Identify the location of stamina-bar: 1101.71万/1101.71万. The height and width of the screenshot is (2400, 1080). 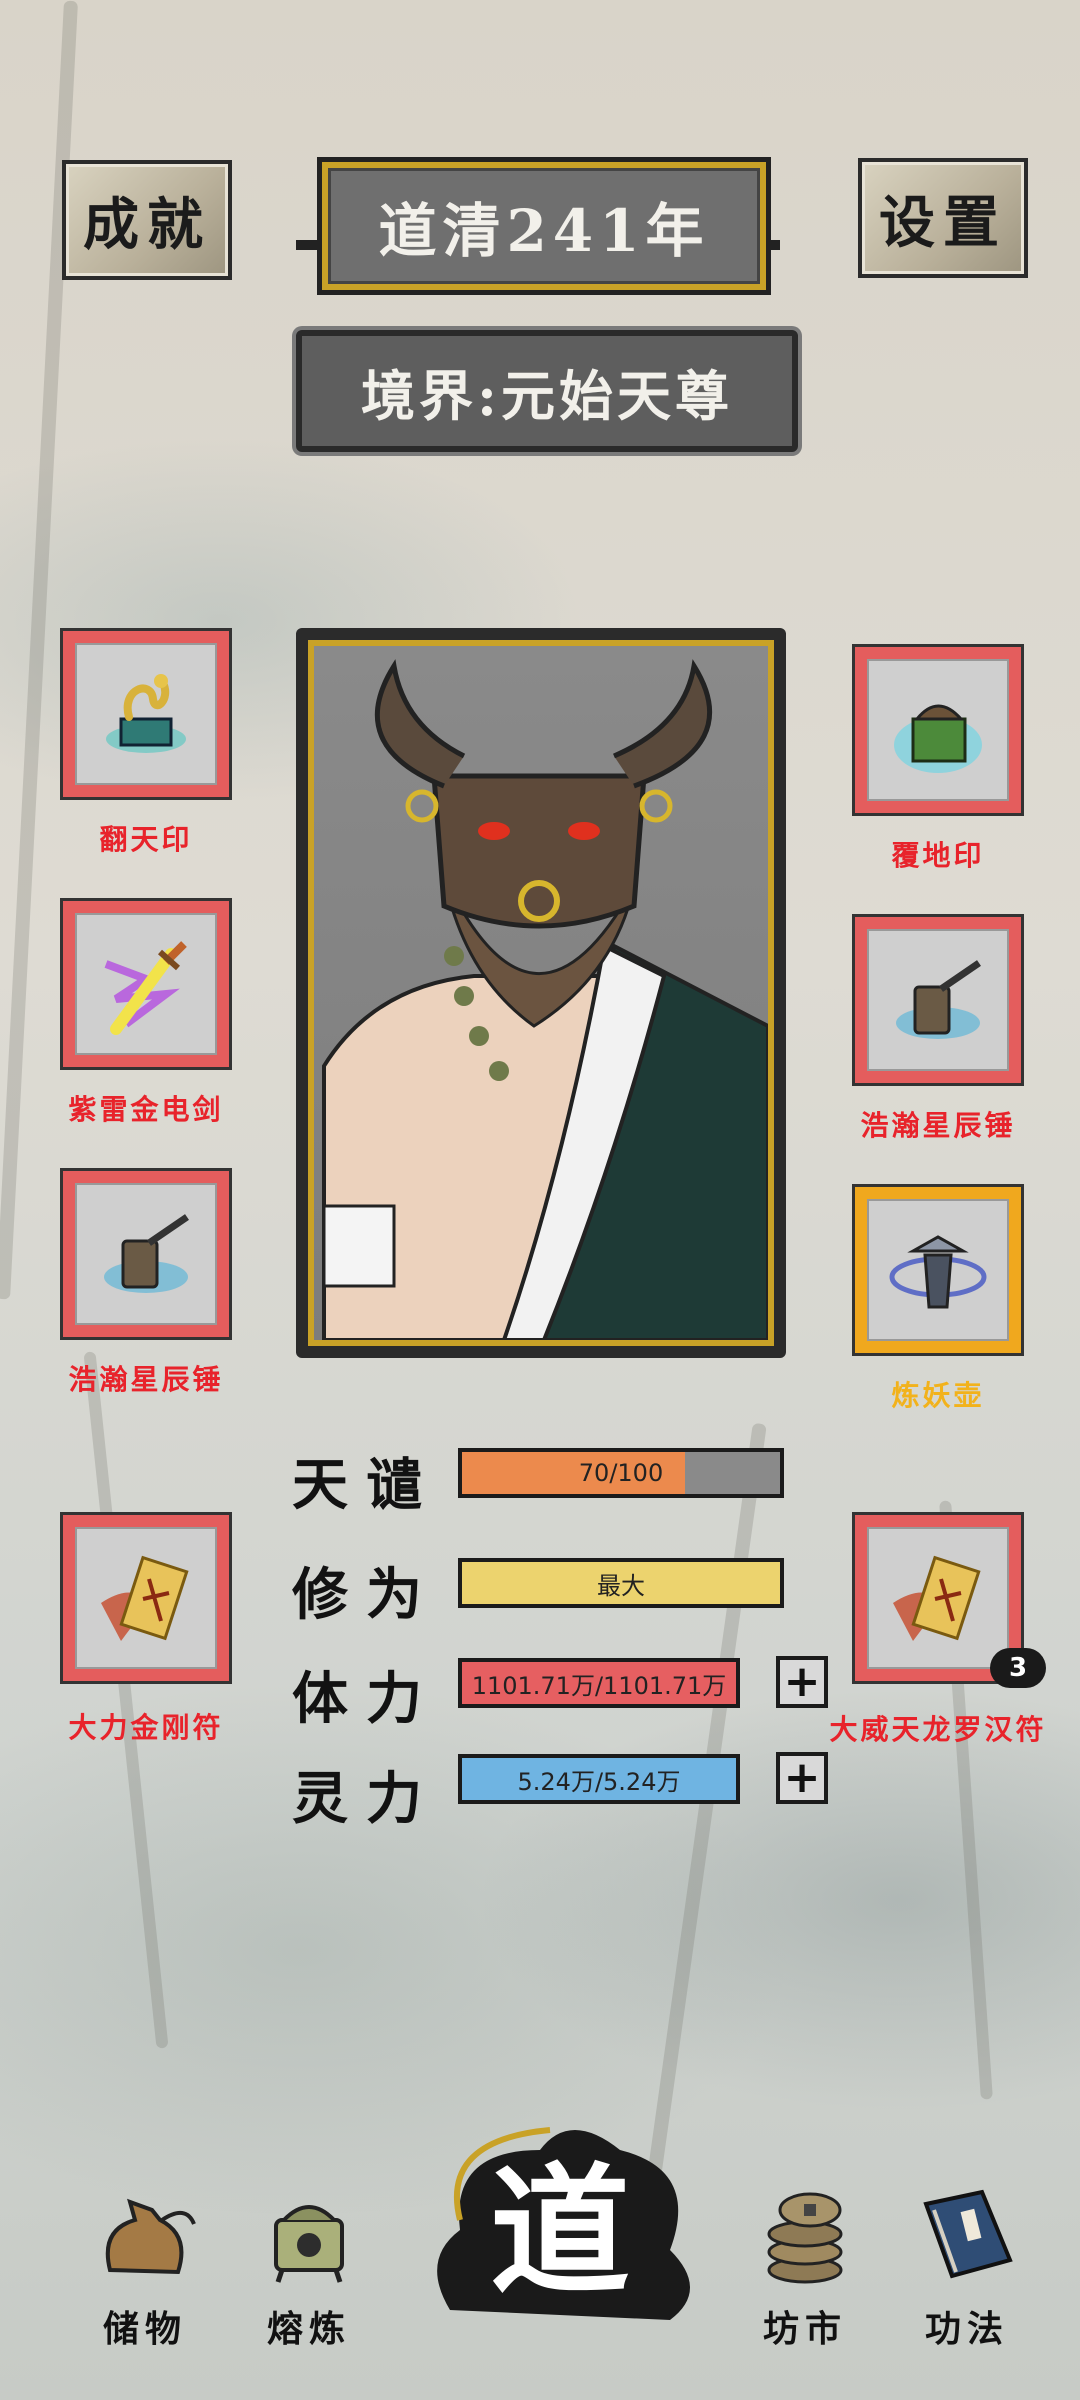
(599, 1683).